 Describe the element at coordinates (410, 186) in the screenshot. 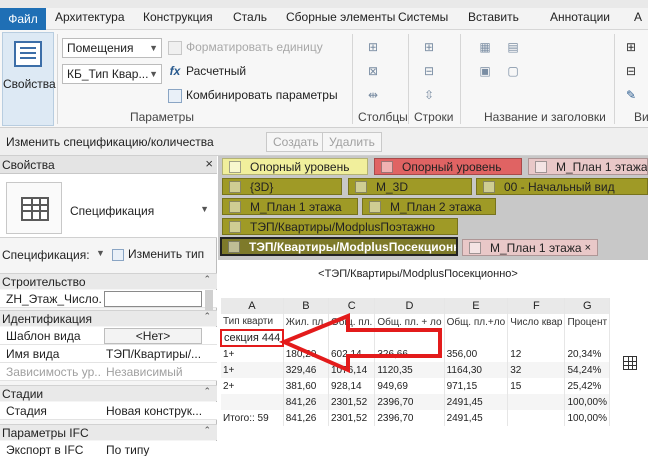

I see `view-tab: М_3D` at that location.